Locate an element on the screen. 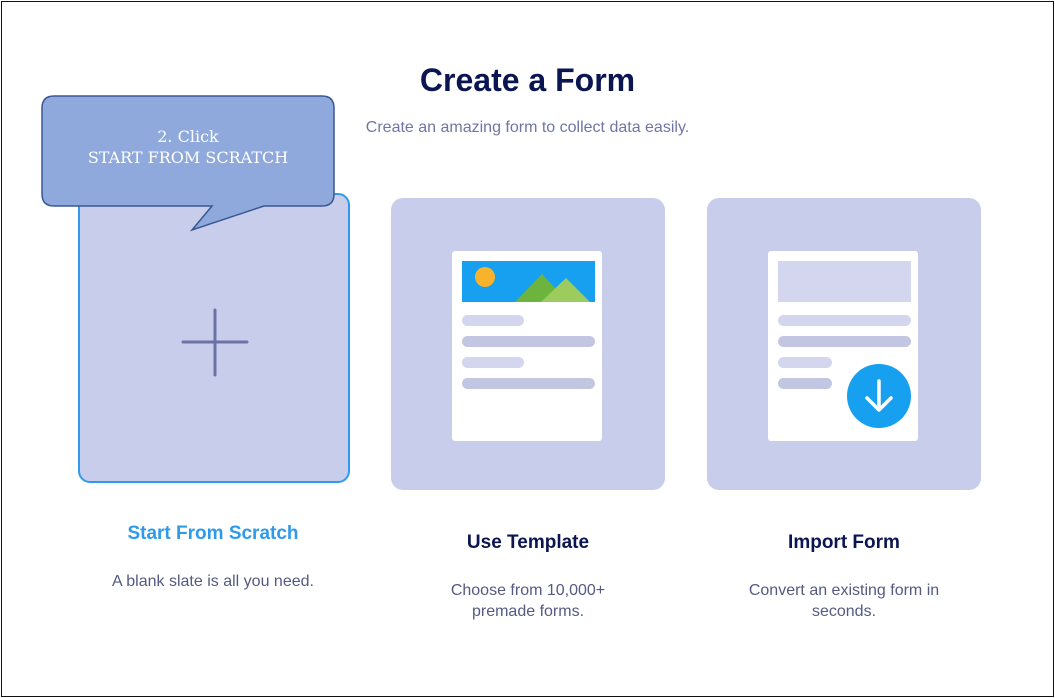 The height and width of the screenshot is (698, 1055). import-form-description: Convert an existing form in seconds. is located at coordinates (844, 601).